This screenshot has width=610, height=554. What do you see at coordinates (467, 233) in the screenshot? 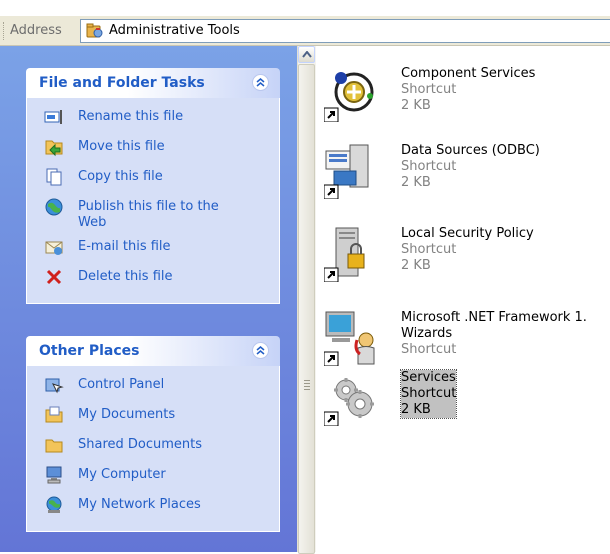
I see `file-name: Local Security Policy` at bounding box center [467, 233].